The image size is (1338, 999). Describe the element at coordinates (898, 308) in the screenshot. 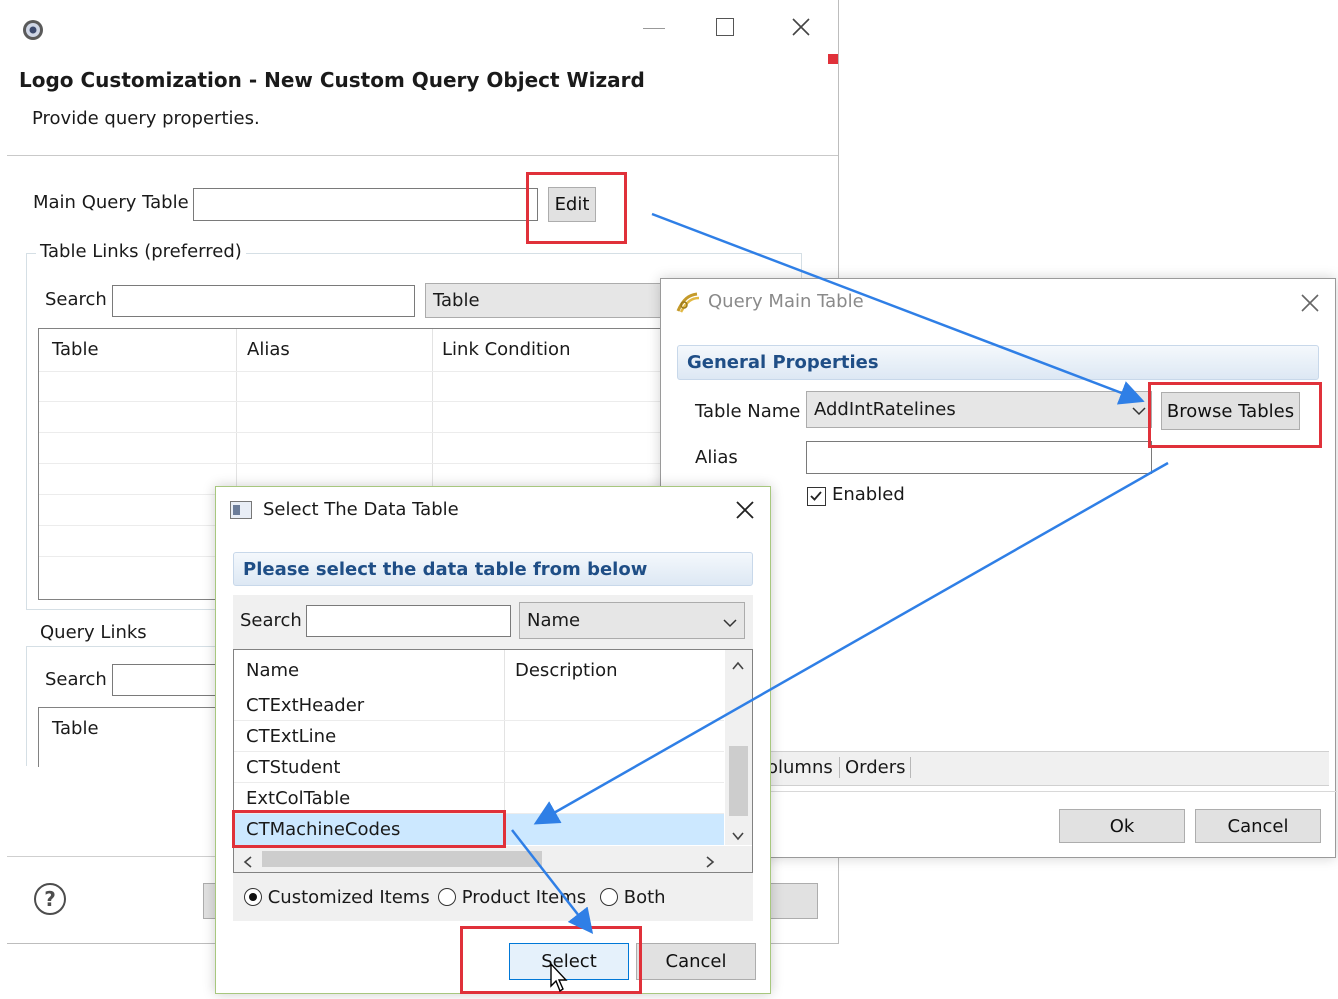

I see `arrow-edit-to-browse` at that location.